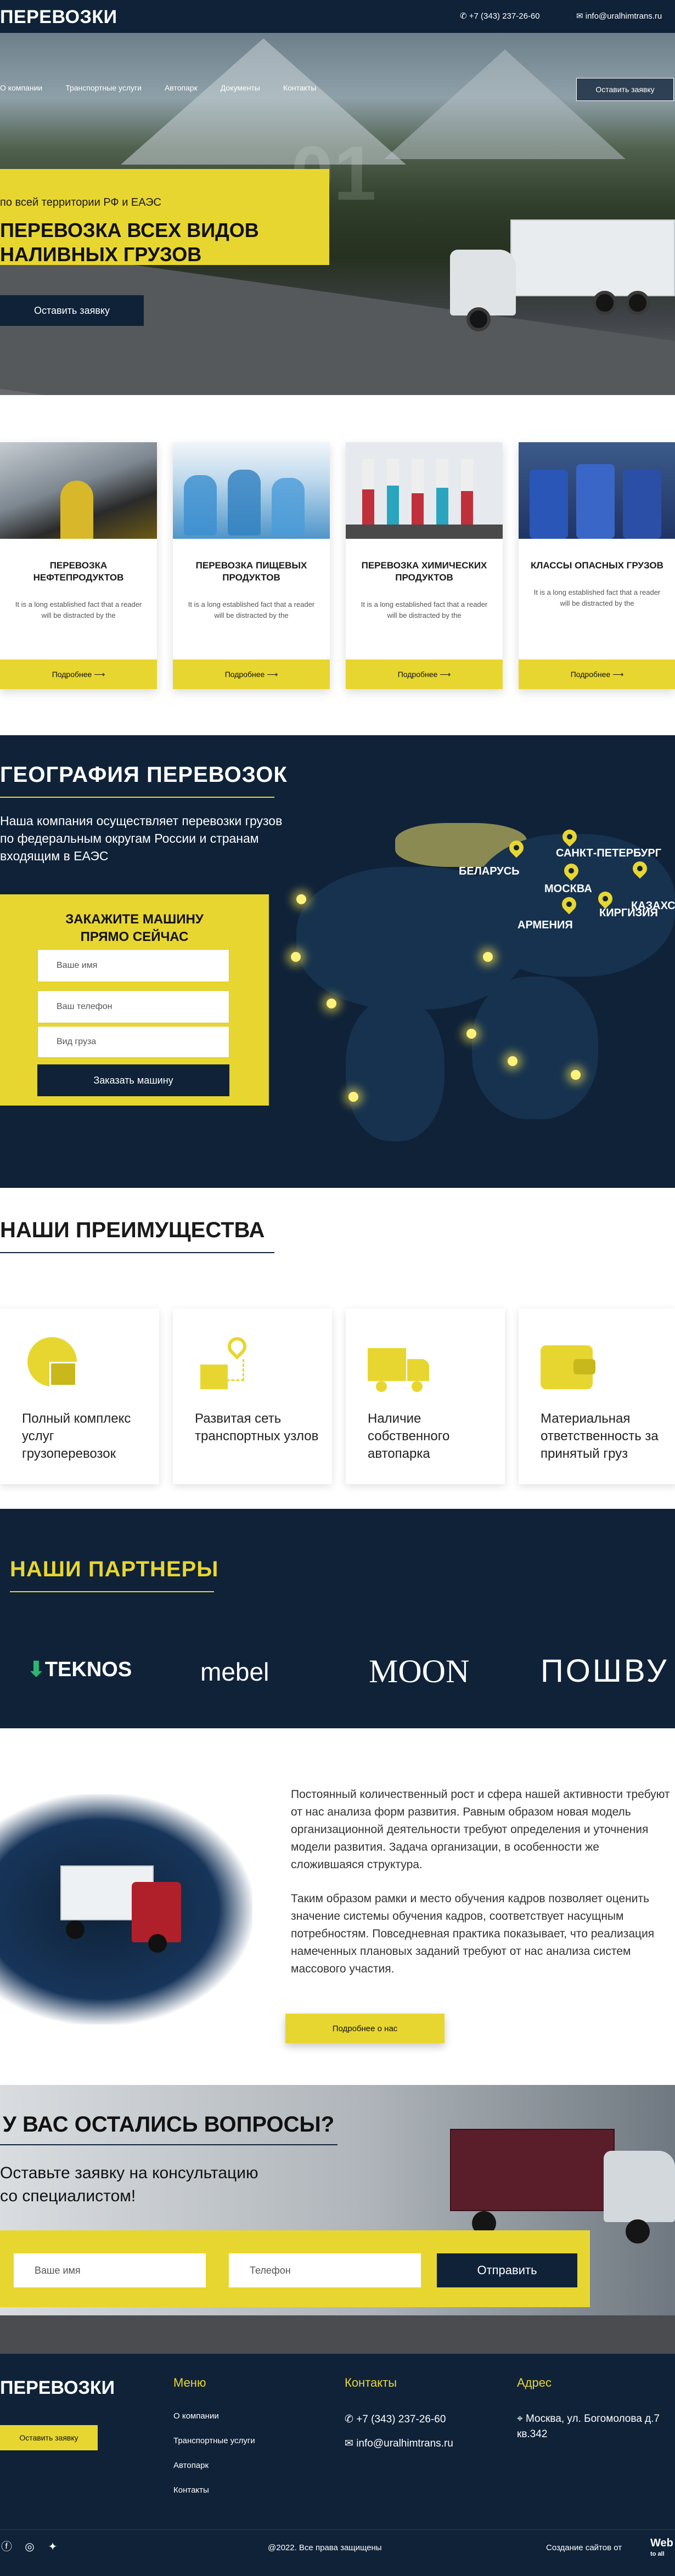 This screenshot has width=675, height=2576. I want to click on footer-menu-item: Автопарк, so click(191, 2465).